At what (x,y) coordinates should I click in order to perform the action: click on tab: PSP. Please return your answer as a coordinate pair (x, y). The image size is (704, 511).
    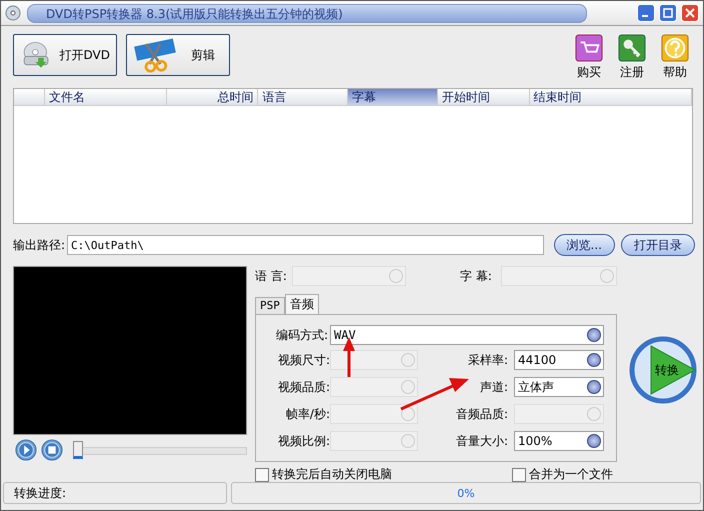
    Looking at the image, I should click on (270, 305).